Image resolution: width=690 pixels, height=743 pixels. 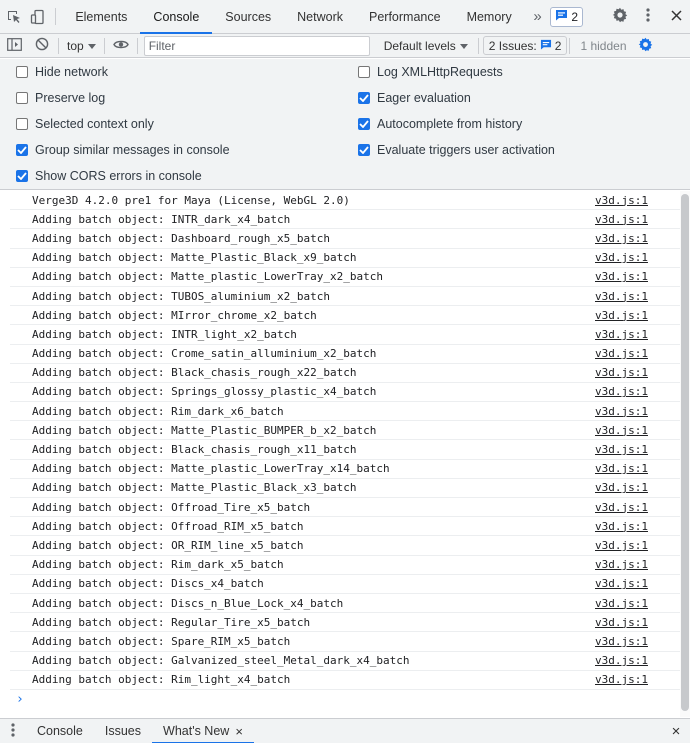 I want to click on close-tab-icon: ×, so click(x=239, y=731).